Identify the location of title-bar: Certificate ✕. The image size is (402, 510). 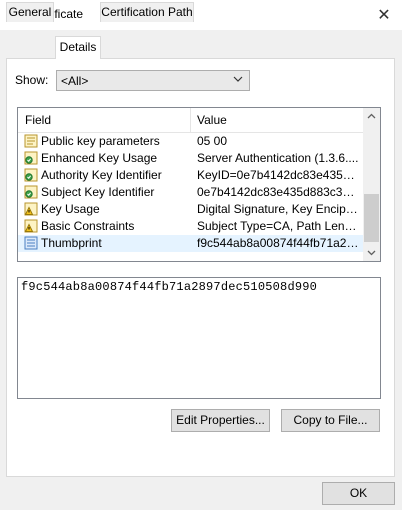
(201, 15).